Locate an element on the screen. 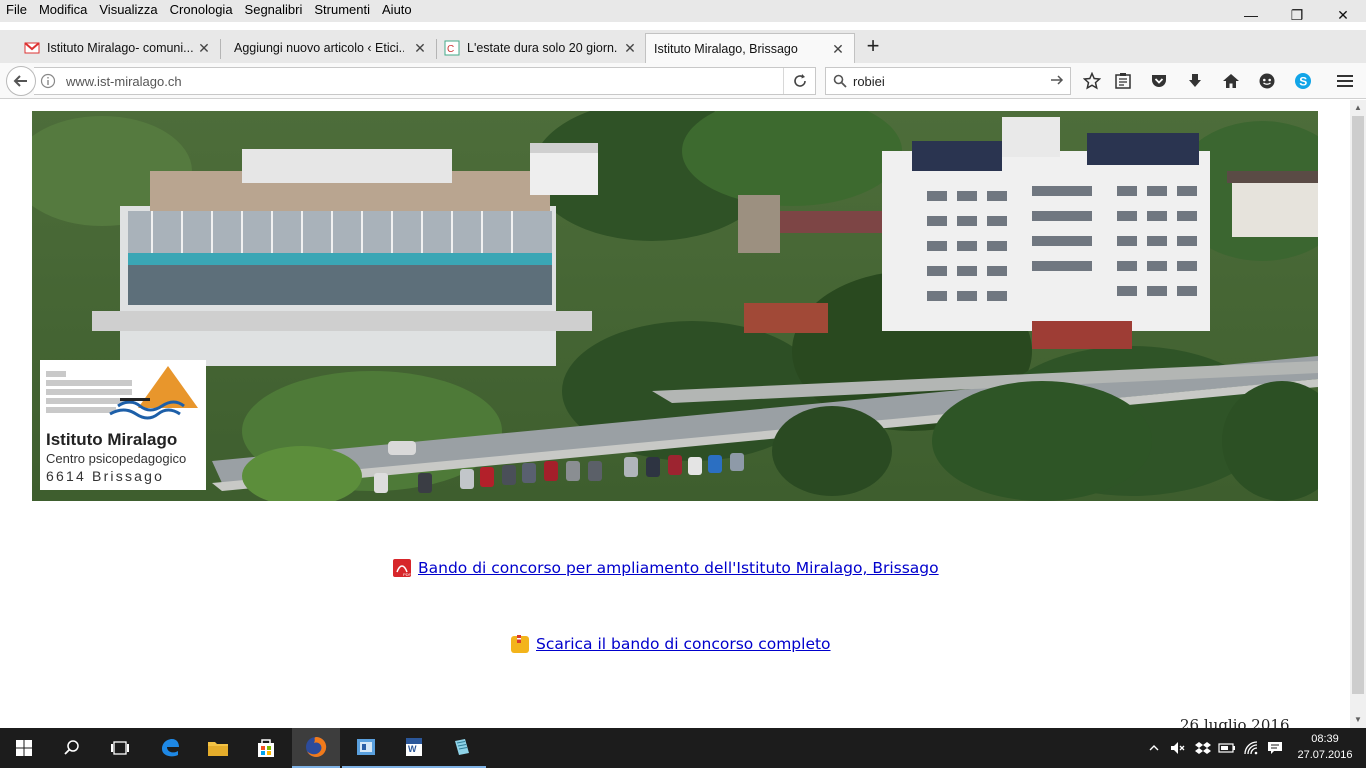 The height and width of the screenshot is (768, 1366). pocket-icon is located at coordinates (1159, 81).